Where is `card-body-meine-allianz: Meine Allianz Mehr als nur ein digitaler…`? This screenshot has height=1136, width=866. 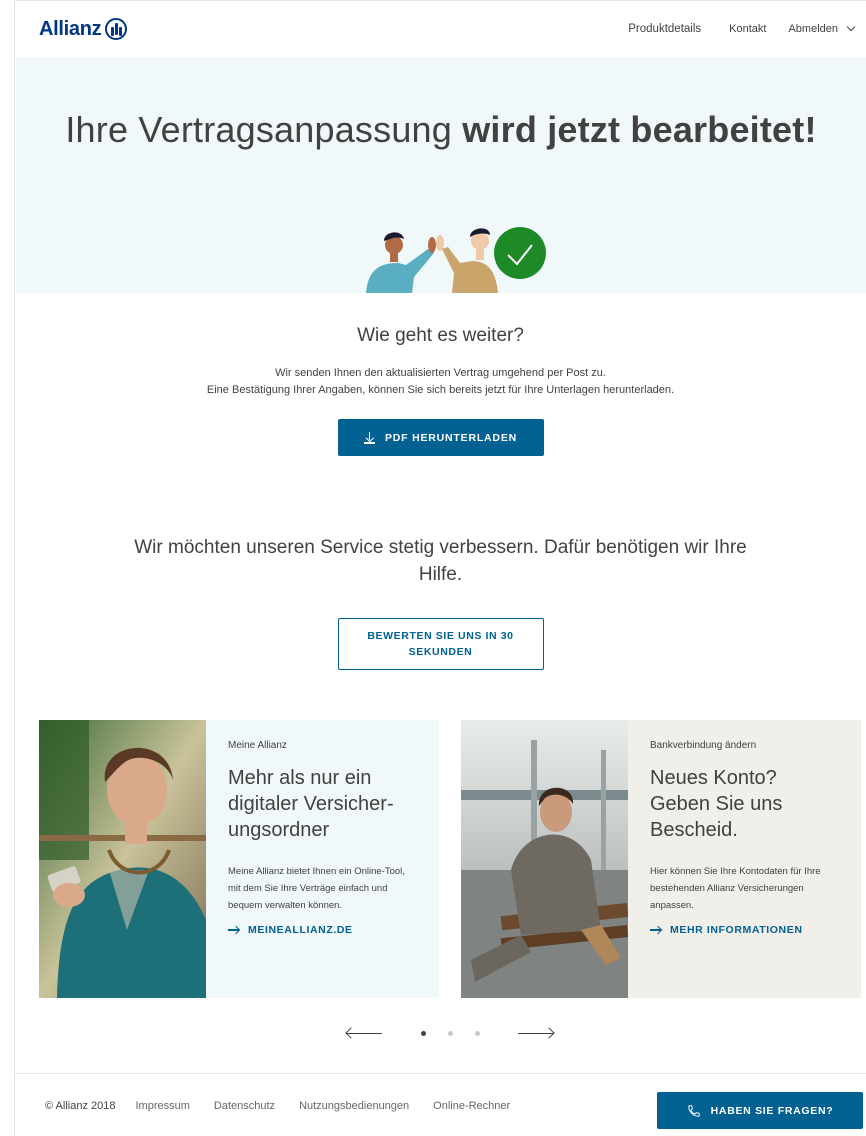
card-body-meine-allianz: Meine Allianz Mehr als nur ein digitaler… is located at coordinates (322, 859).